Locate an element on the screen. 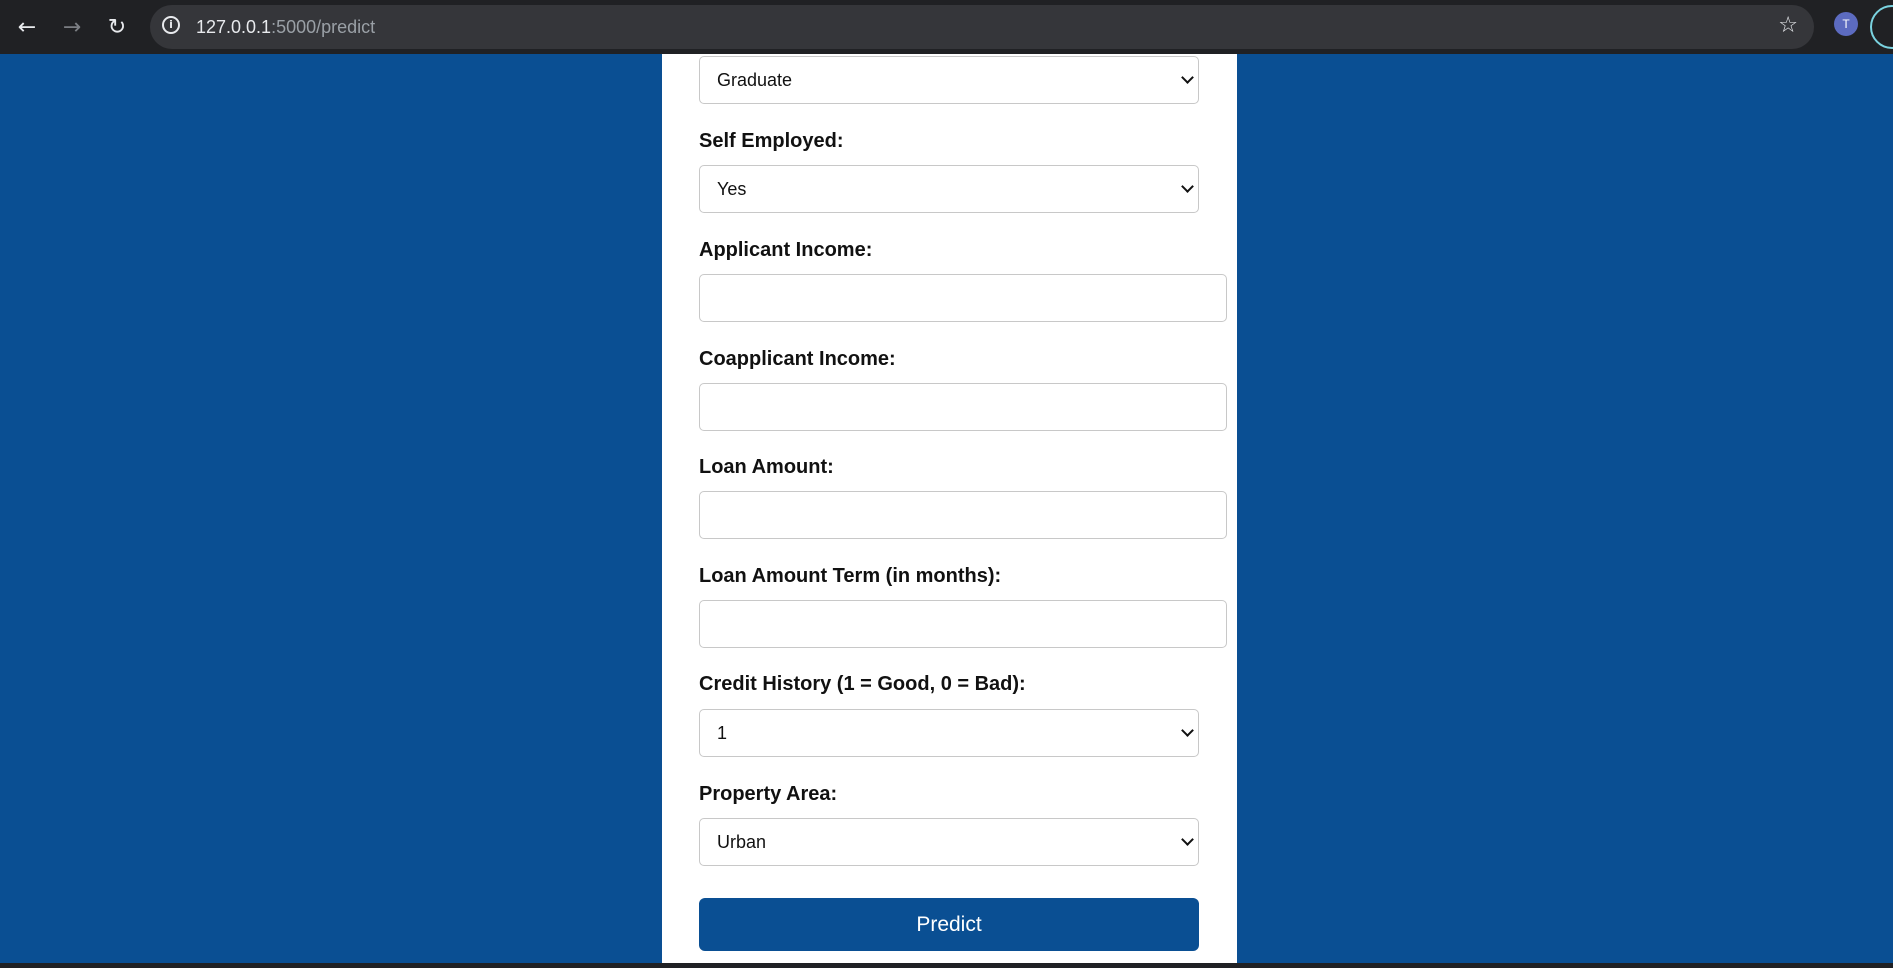 The width and height of the screenshot is (1893, 968). self-employed-label: Self Employed: is located at coordinates (771, 141).